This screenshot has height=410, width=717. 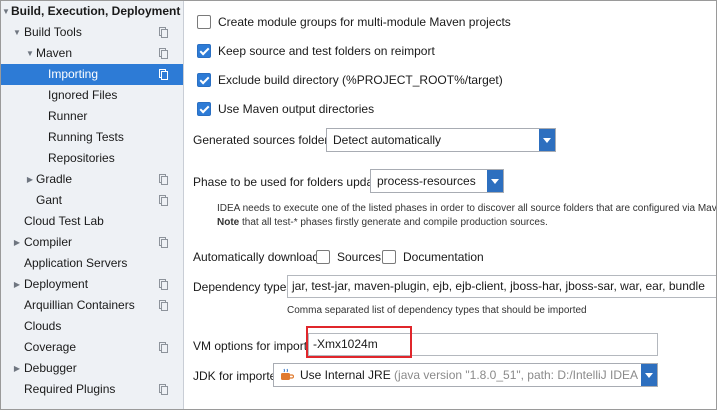 What do you see at coordinates (73, 74) in the screenshot?
I see `sidebar-item-label: Importing` at bounding box center [73, 74].